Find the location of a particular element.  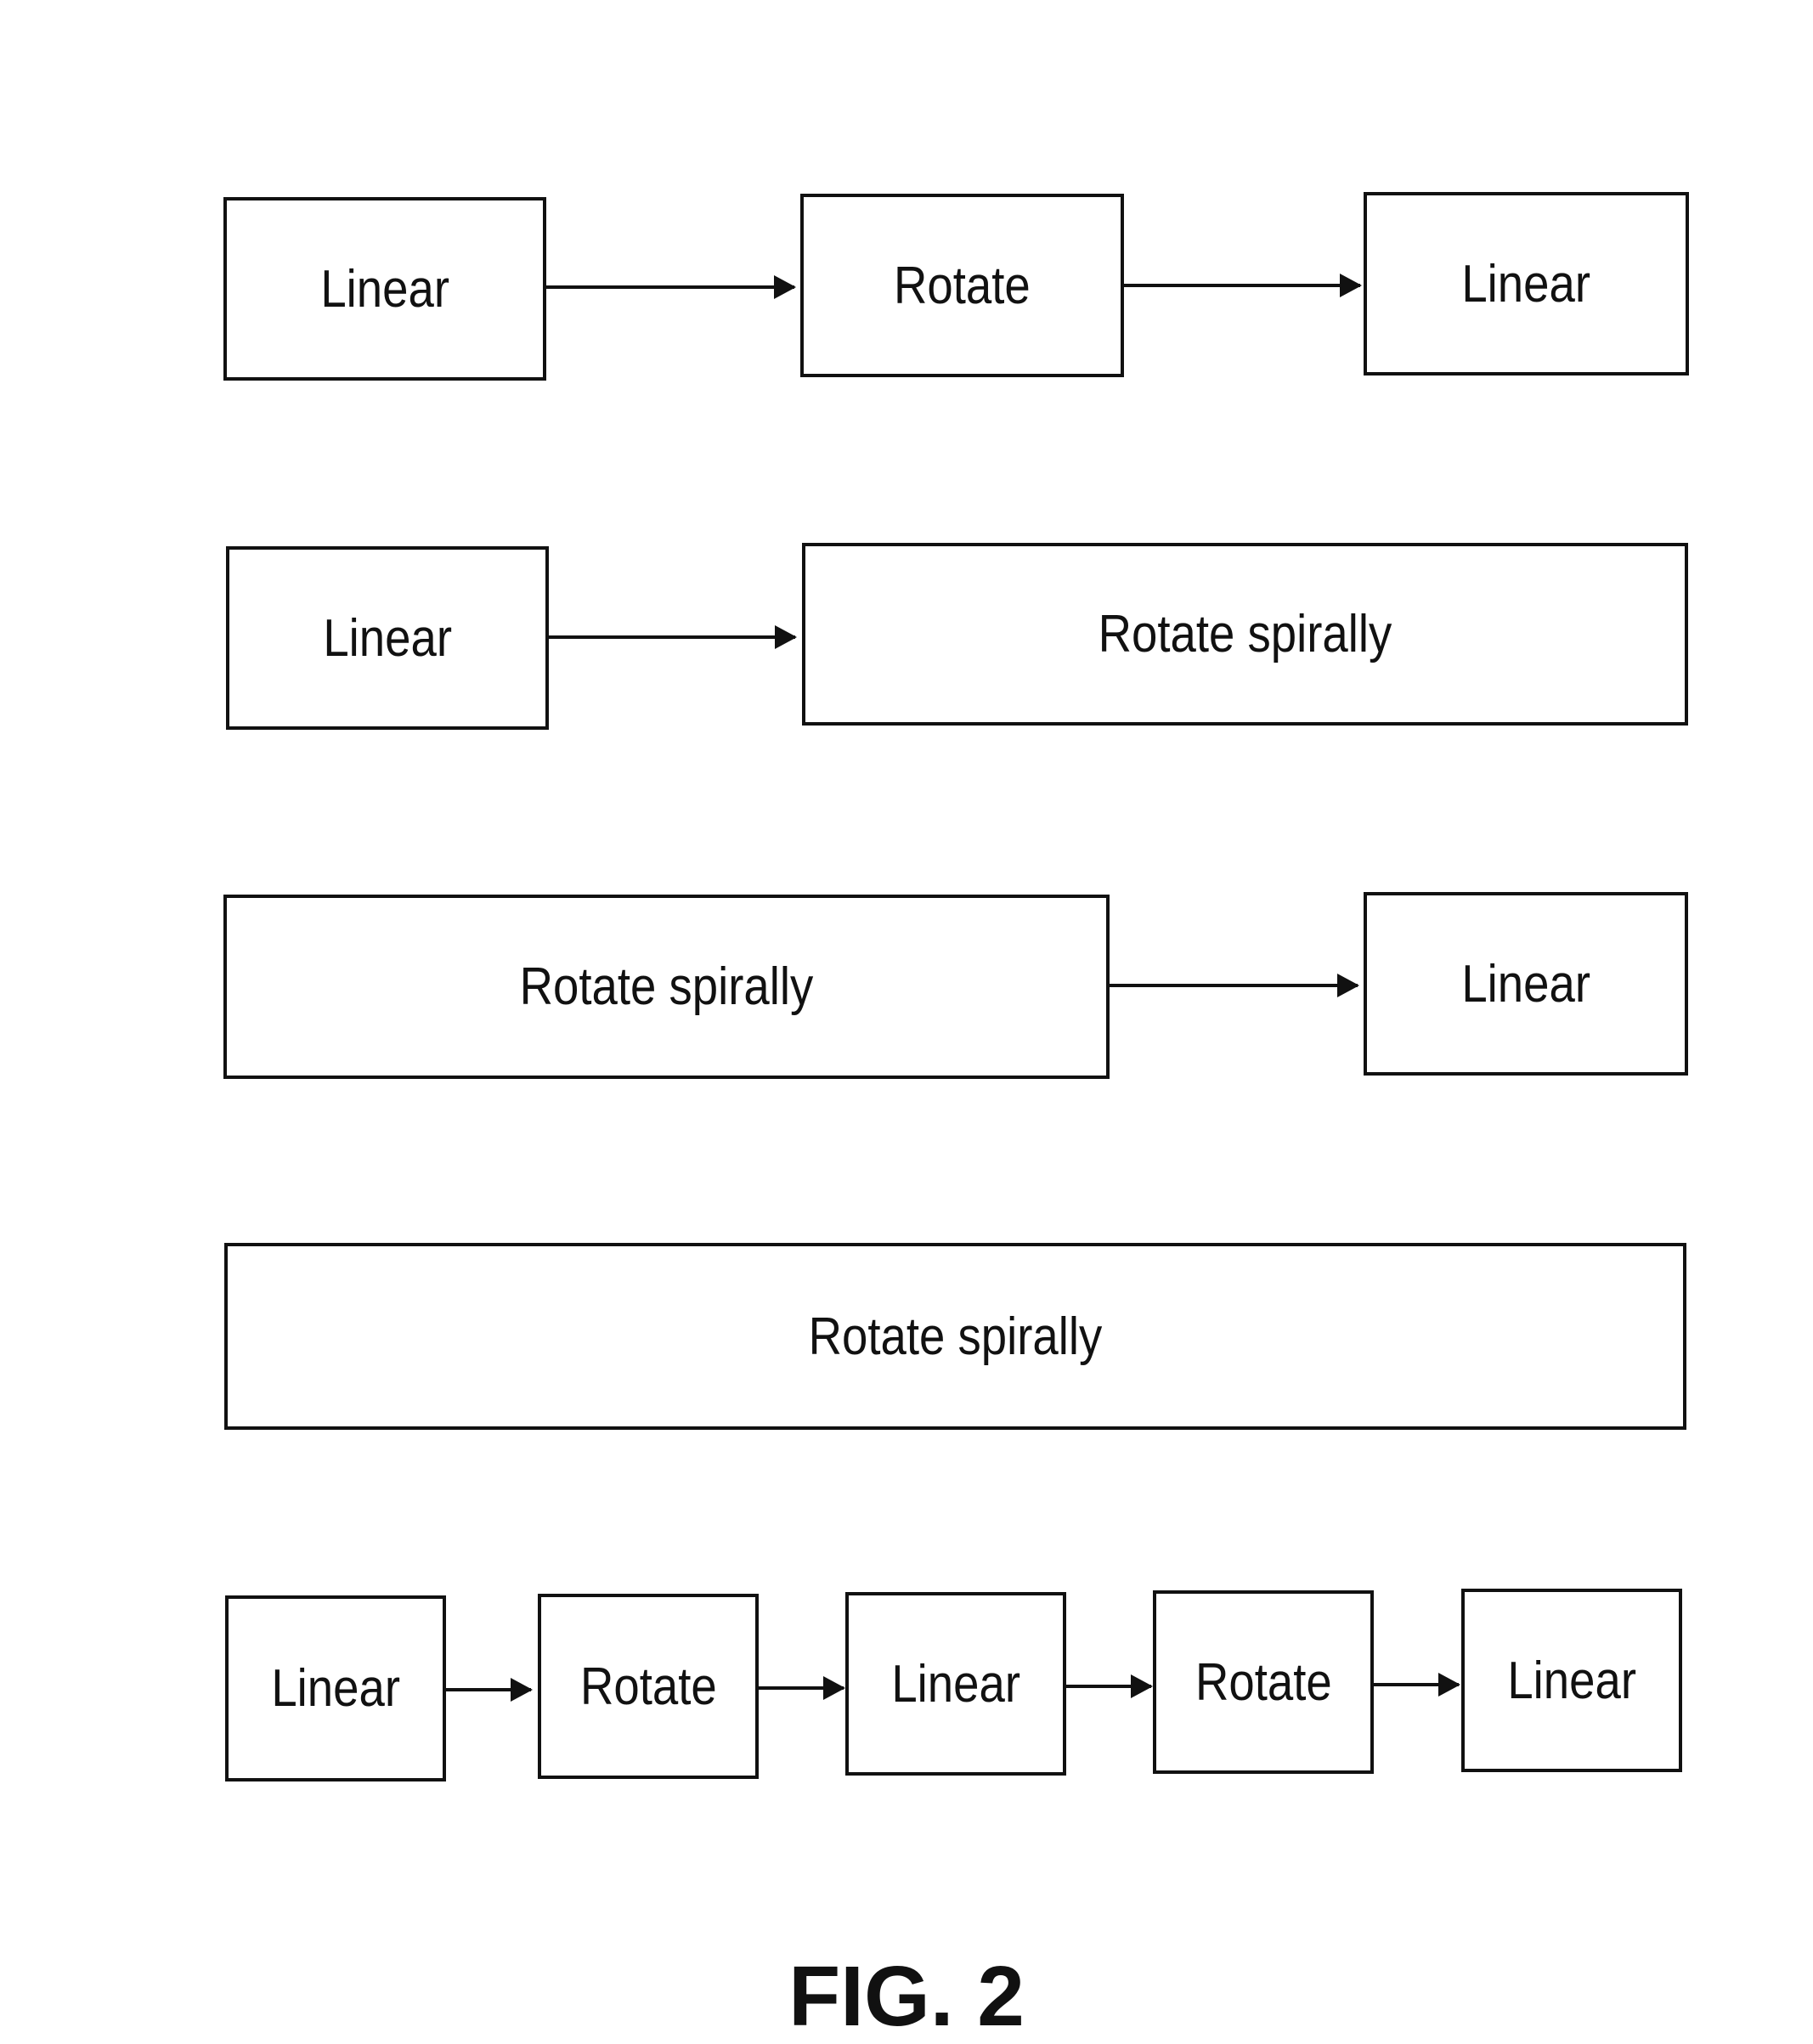

row5-step5-box: Linear is located at coordinates (1571, 1680).